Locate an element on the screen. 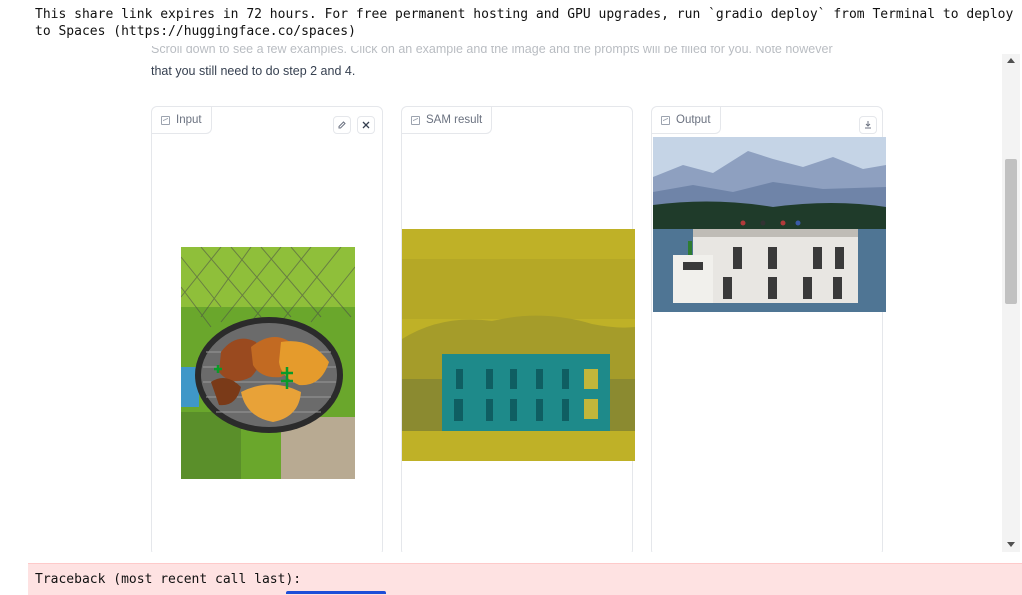  download-button is located at coordinates (868, 125).